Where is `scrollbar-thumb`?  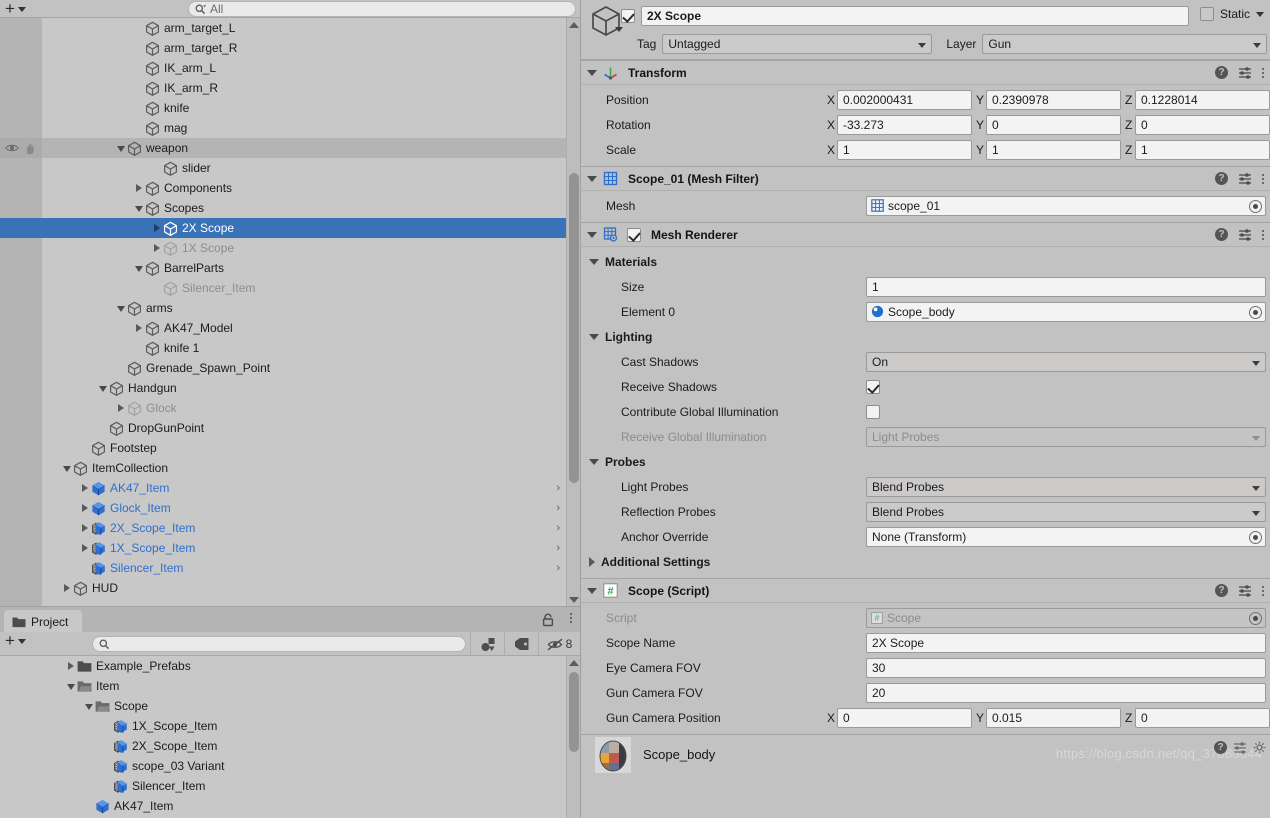 scrollbar-thumb is located at coordinates (574, 328).